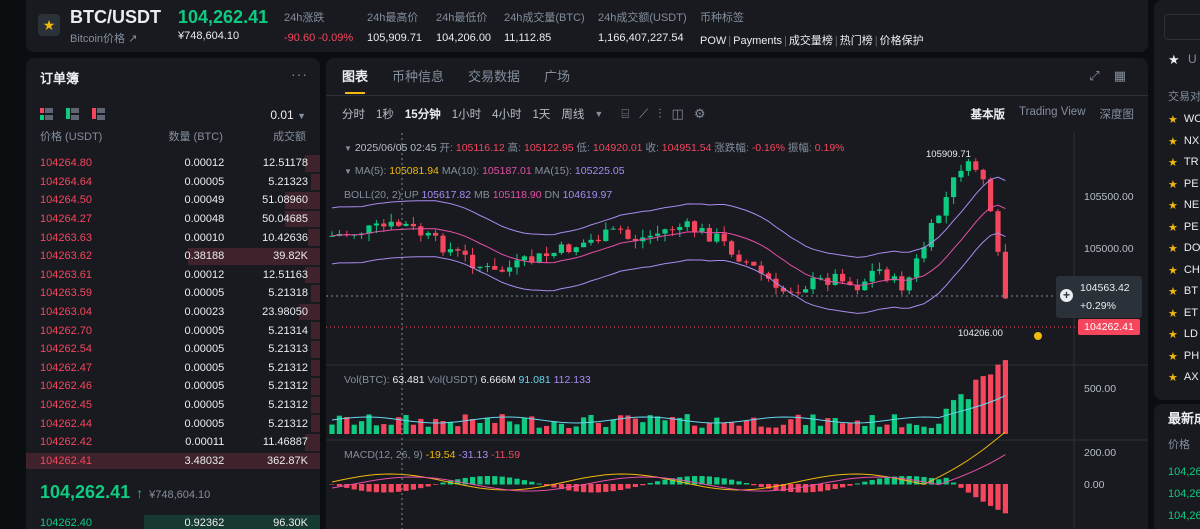 The image size is (1200, 529). Describe the element at coordinates (1190, 291) in the screenshot. I see `market-symbol: BT` at that location.